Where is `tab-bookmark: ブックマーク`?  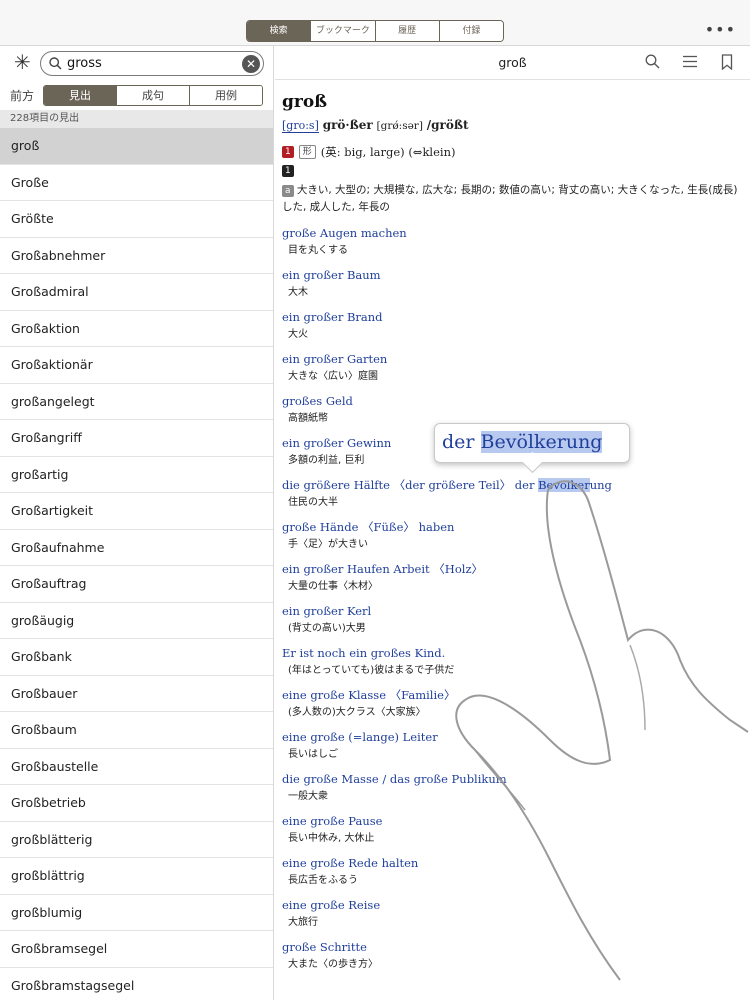
tab-bookmark: ブックマーク is located at coordinates (342, 31).